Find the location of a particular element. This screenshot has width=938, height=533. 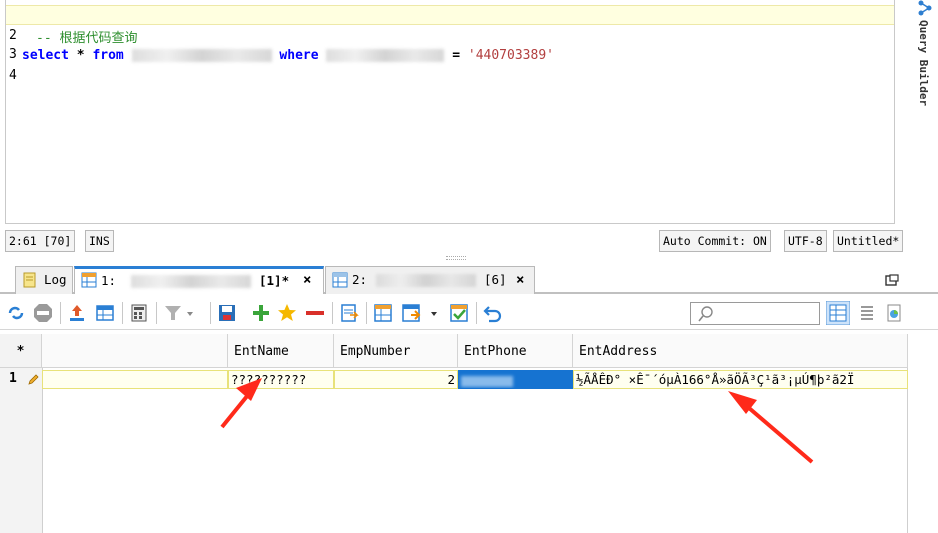

apply-icon is located at coordinates (459, 313).